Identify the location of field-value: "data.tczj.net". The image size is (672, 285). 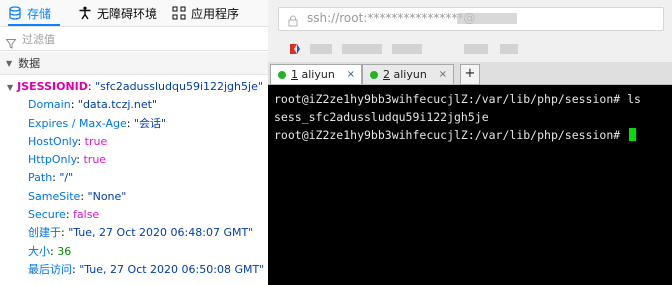
(117, 105).